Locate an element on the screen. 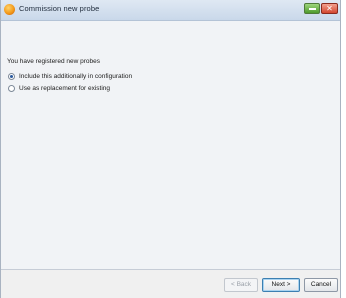  back-button: < Back is located at coordinates (241, 285).